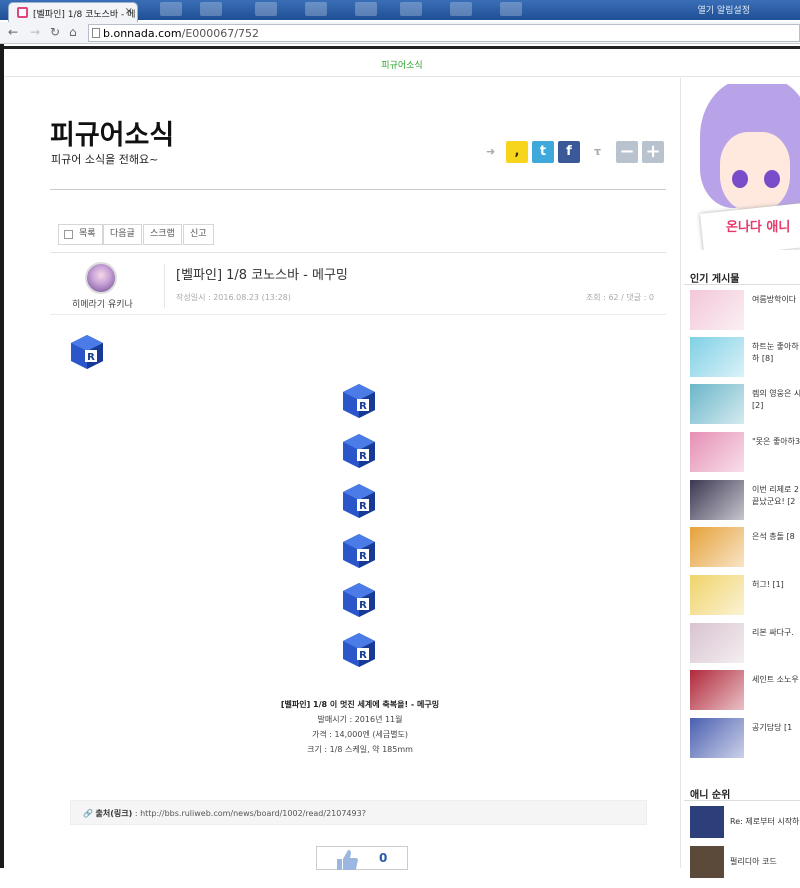  What do you see at coordinates (569, 152) in the screenshot?
I see `facebook-share-icon: f` at bounding box center [569, 152].